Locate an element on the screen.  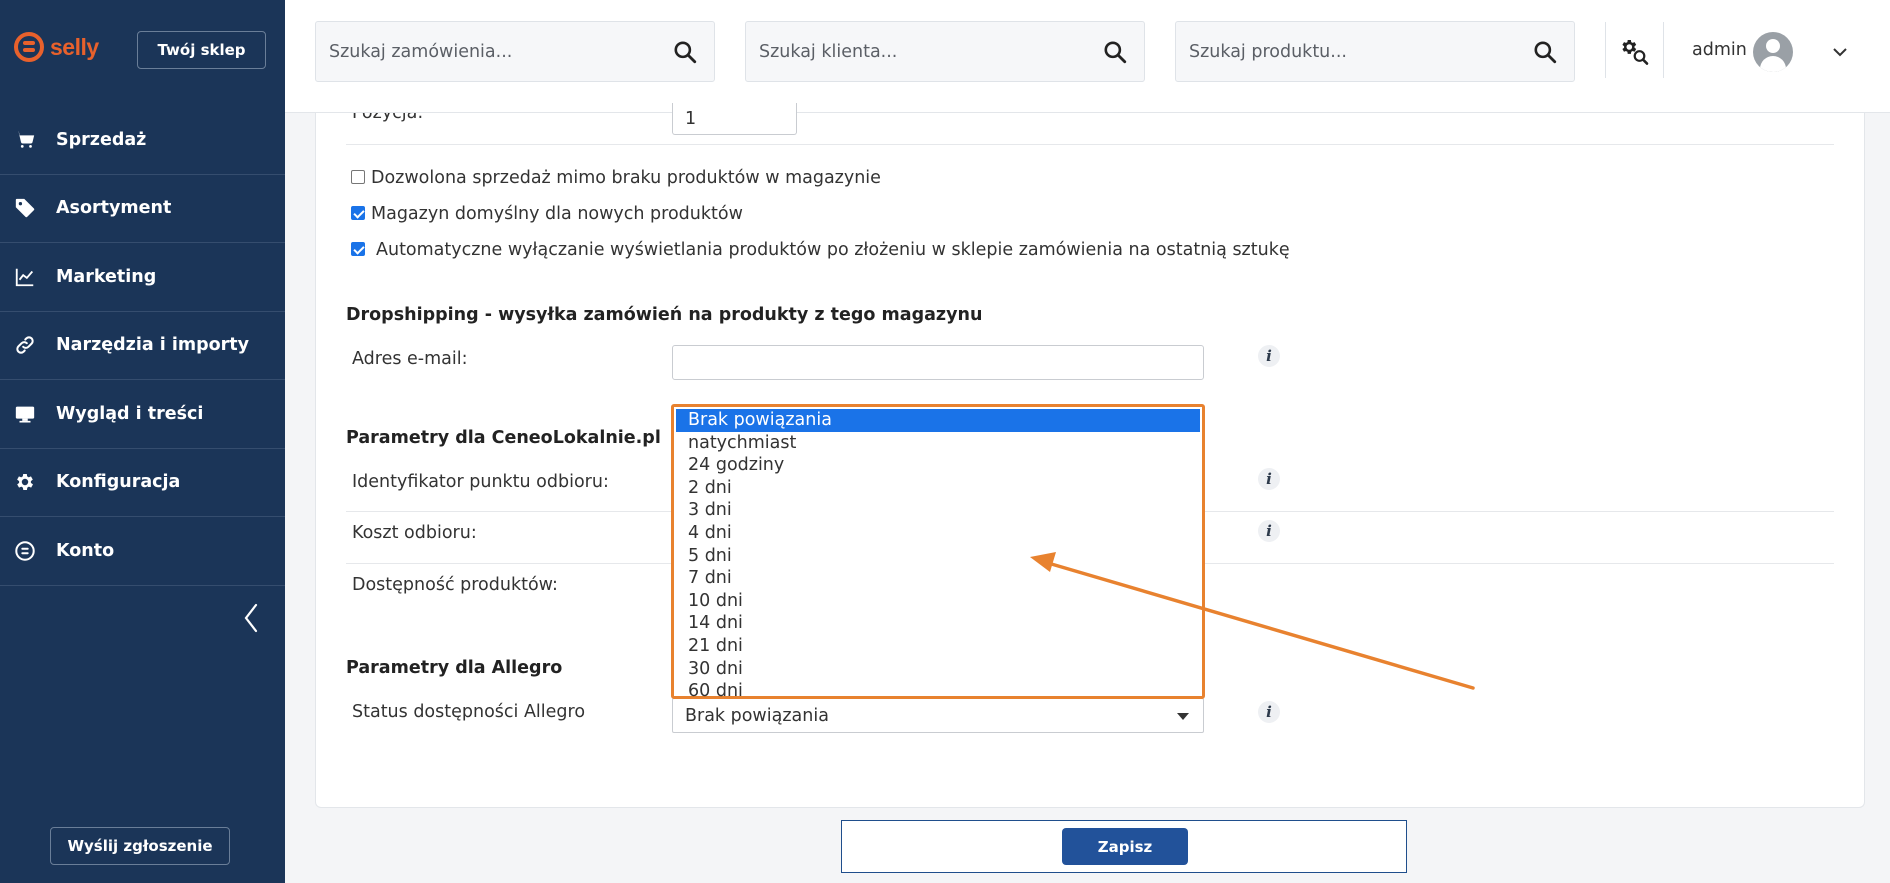
sidebar-item-label: Wygląd i treści is located at coordinates (130, 413).